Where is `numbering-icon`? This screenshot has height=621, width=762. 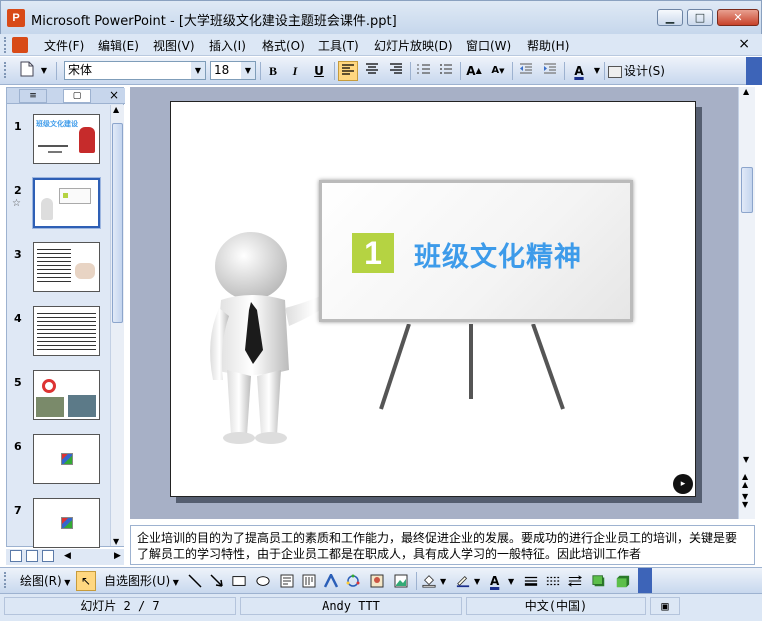 numbering-icon is located at coordinates (424, 71).